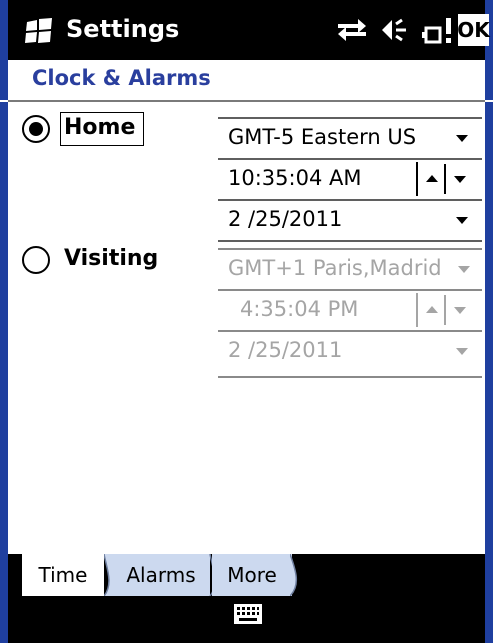 Image resolution: width=493 pixels, height=643 pixels. What do you see at coordinates (99, 127) in the screenshot?
I see `home-label: Home` at bounding box center [99, 127].